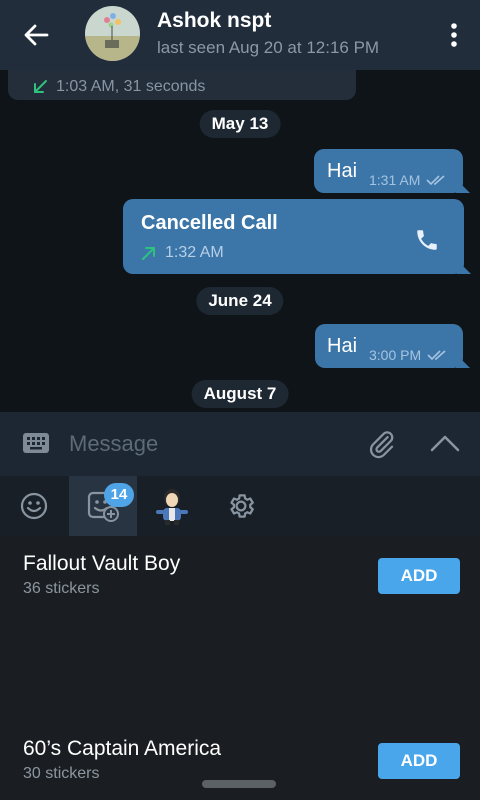 The height and width of the screenshot is (800, 480). I want to click on gear-icon, so click(242, 506).